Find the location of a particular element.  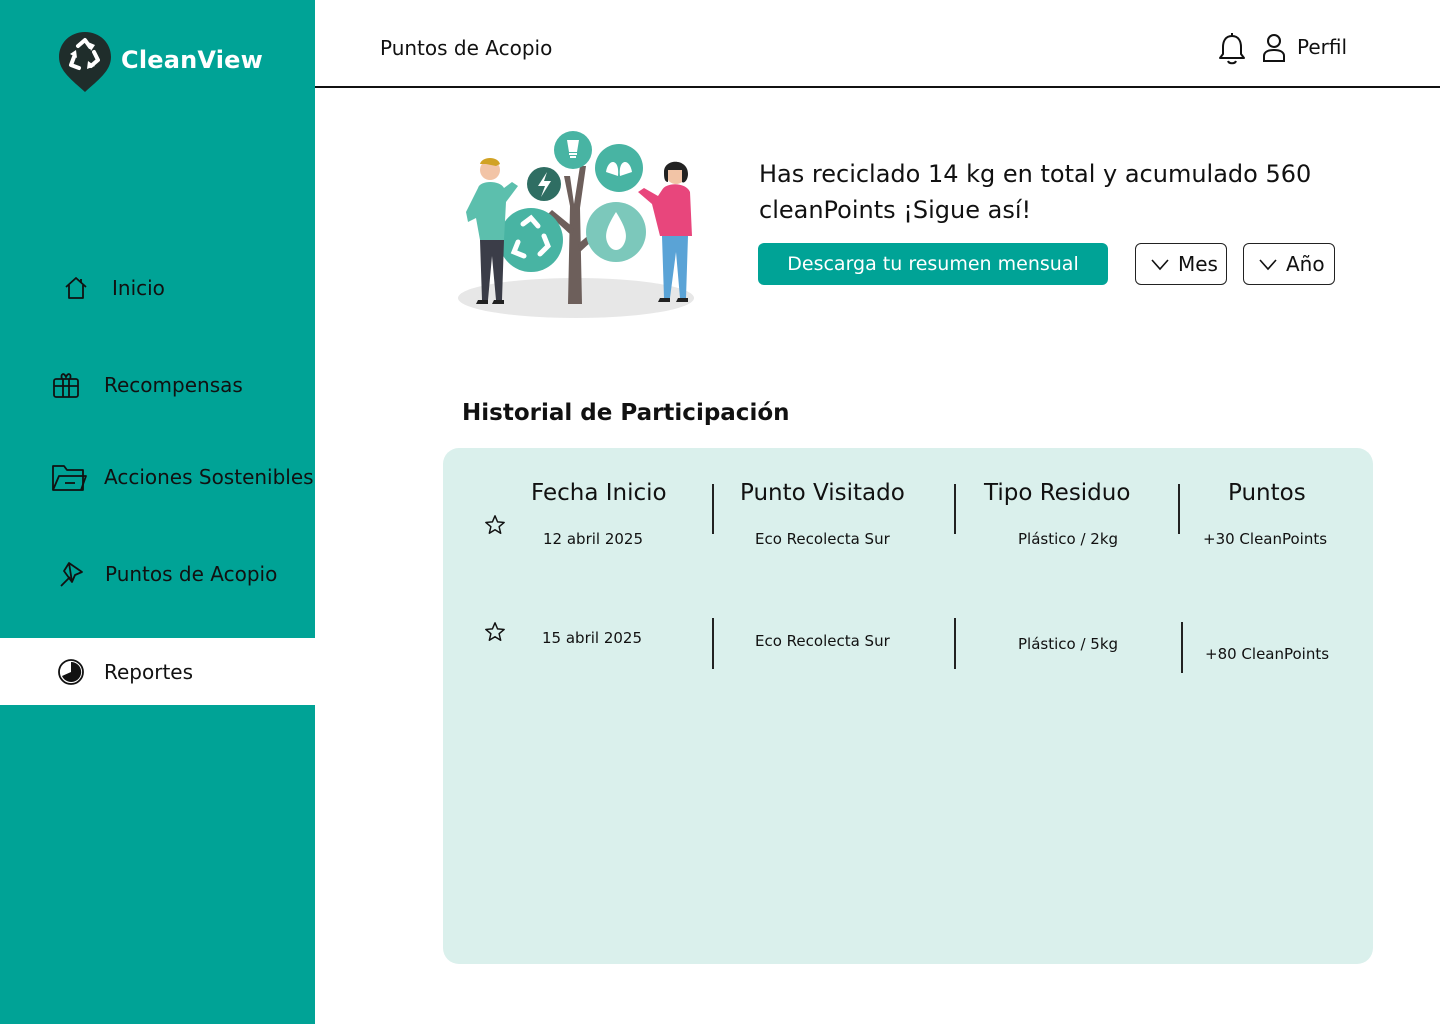

table-cell-waste: Plástico / 2kg is located at coordinates (1068, 539).